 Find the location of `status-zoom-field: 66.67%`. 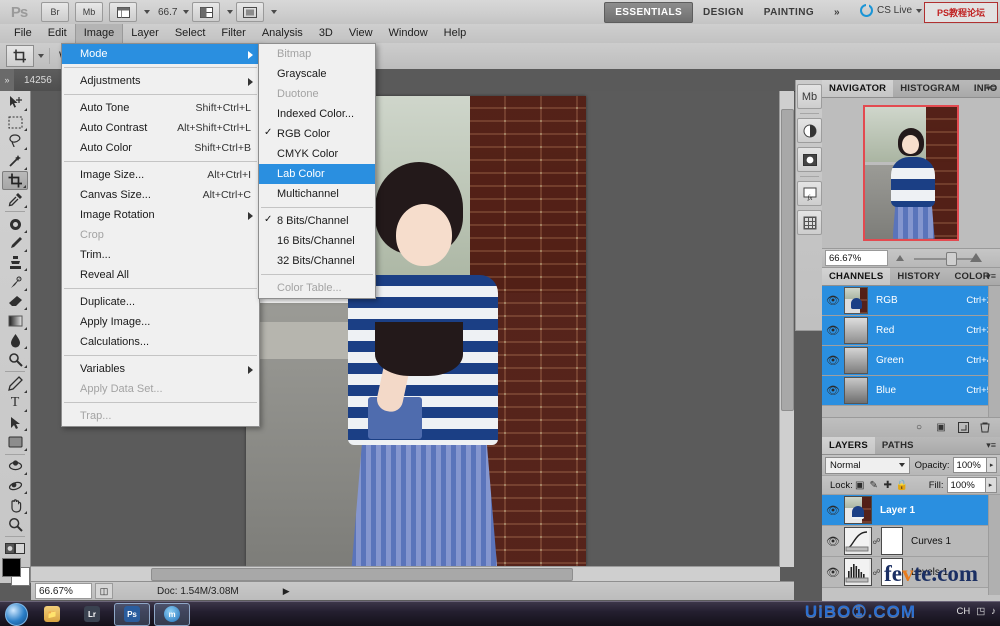

status-zoom-field: 66.67% is located at coordinates (63, 591).